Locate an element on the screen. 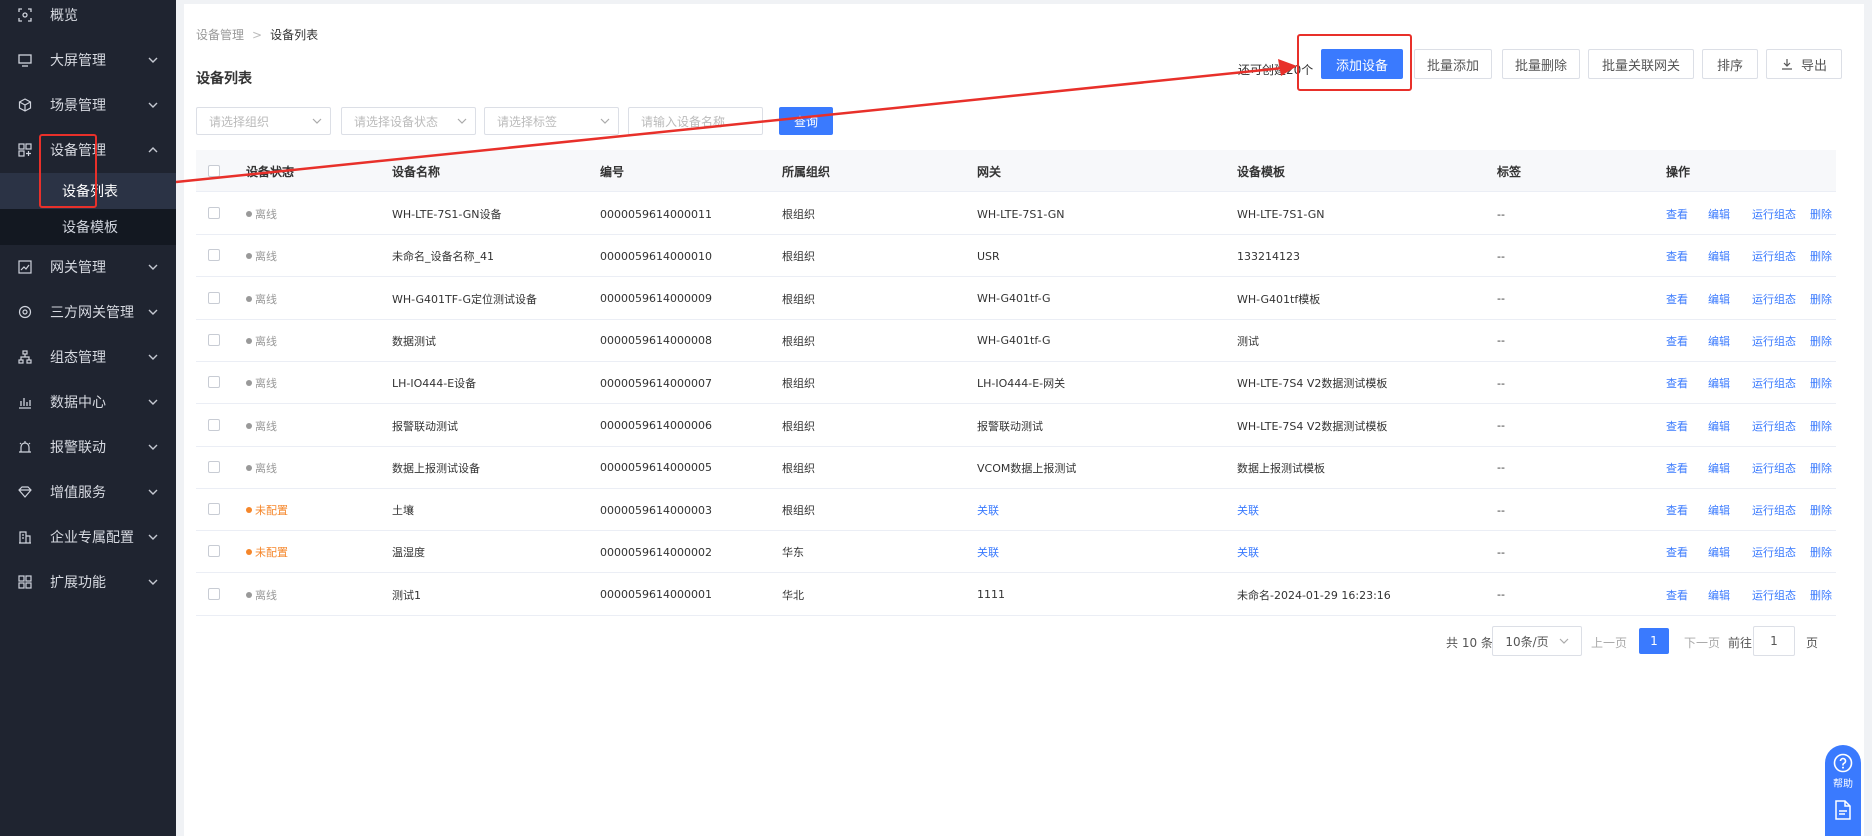 Image resolution: width=1872 pixels, height=836 pixels. batch-delete-button: 批量删除 is located at coordinates (1541, 64).